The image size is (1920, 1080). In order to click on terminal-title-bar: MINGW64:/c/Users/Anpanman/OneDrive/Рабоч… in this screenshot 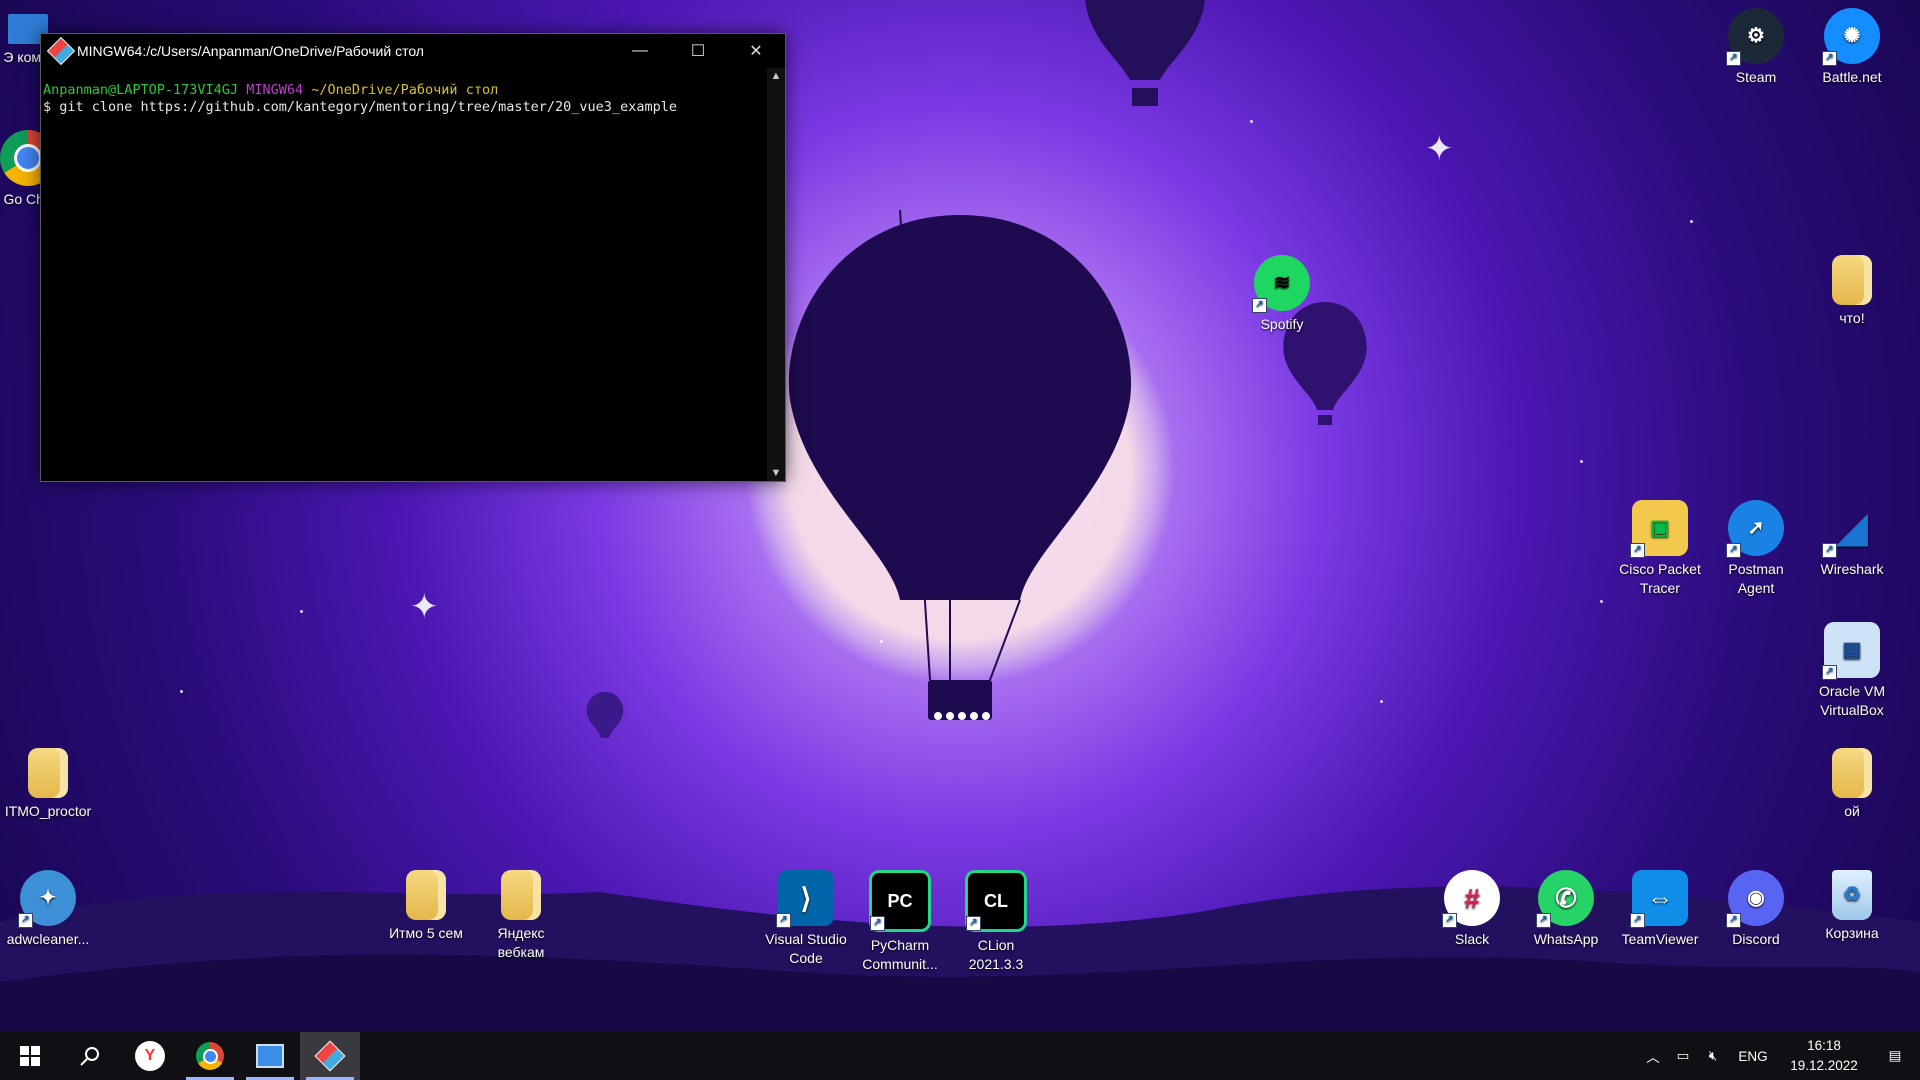, I will do `click(413, 51)`.